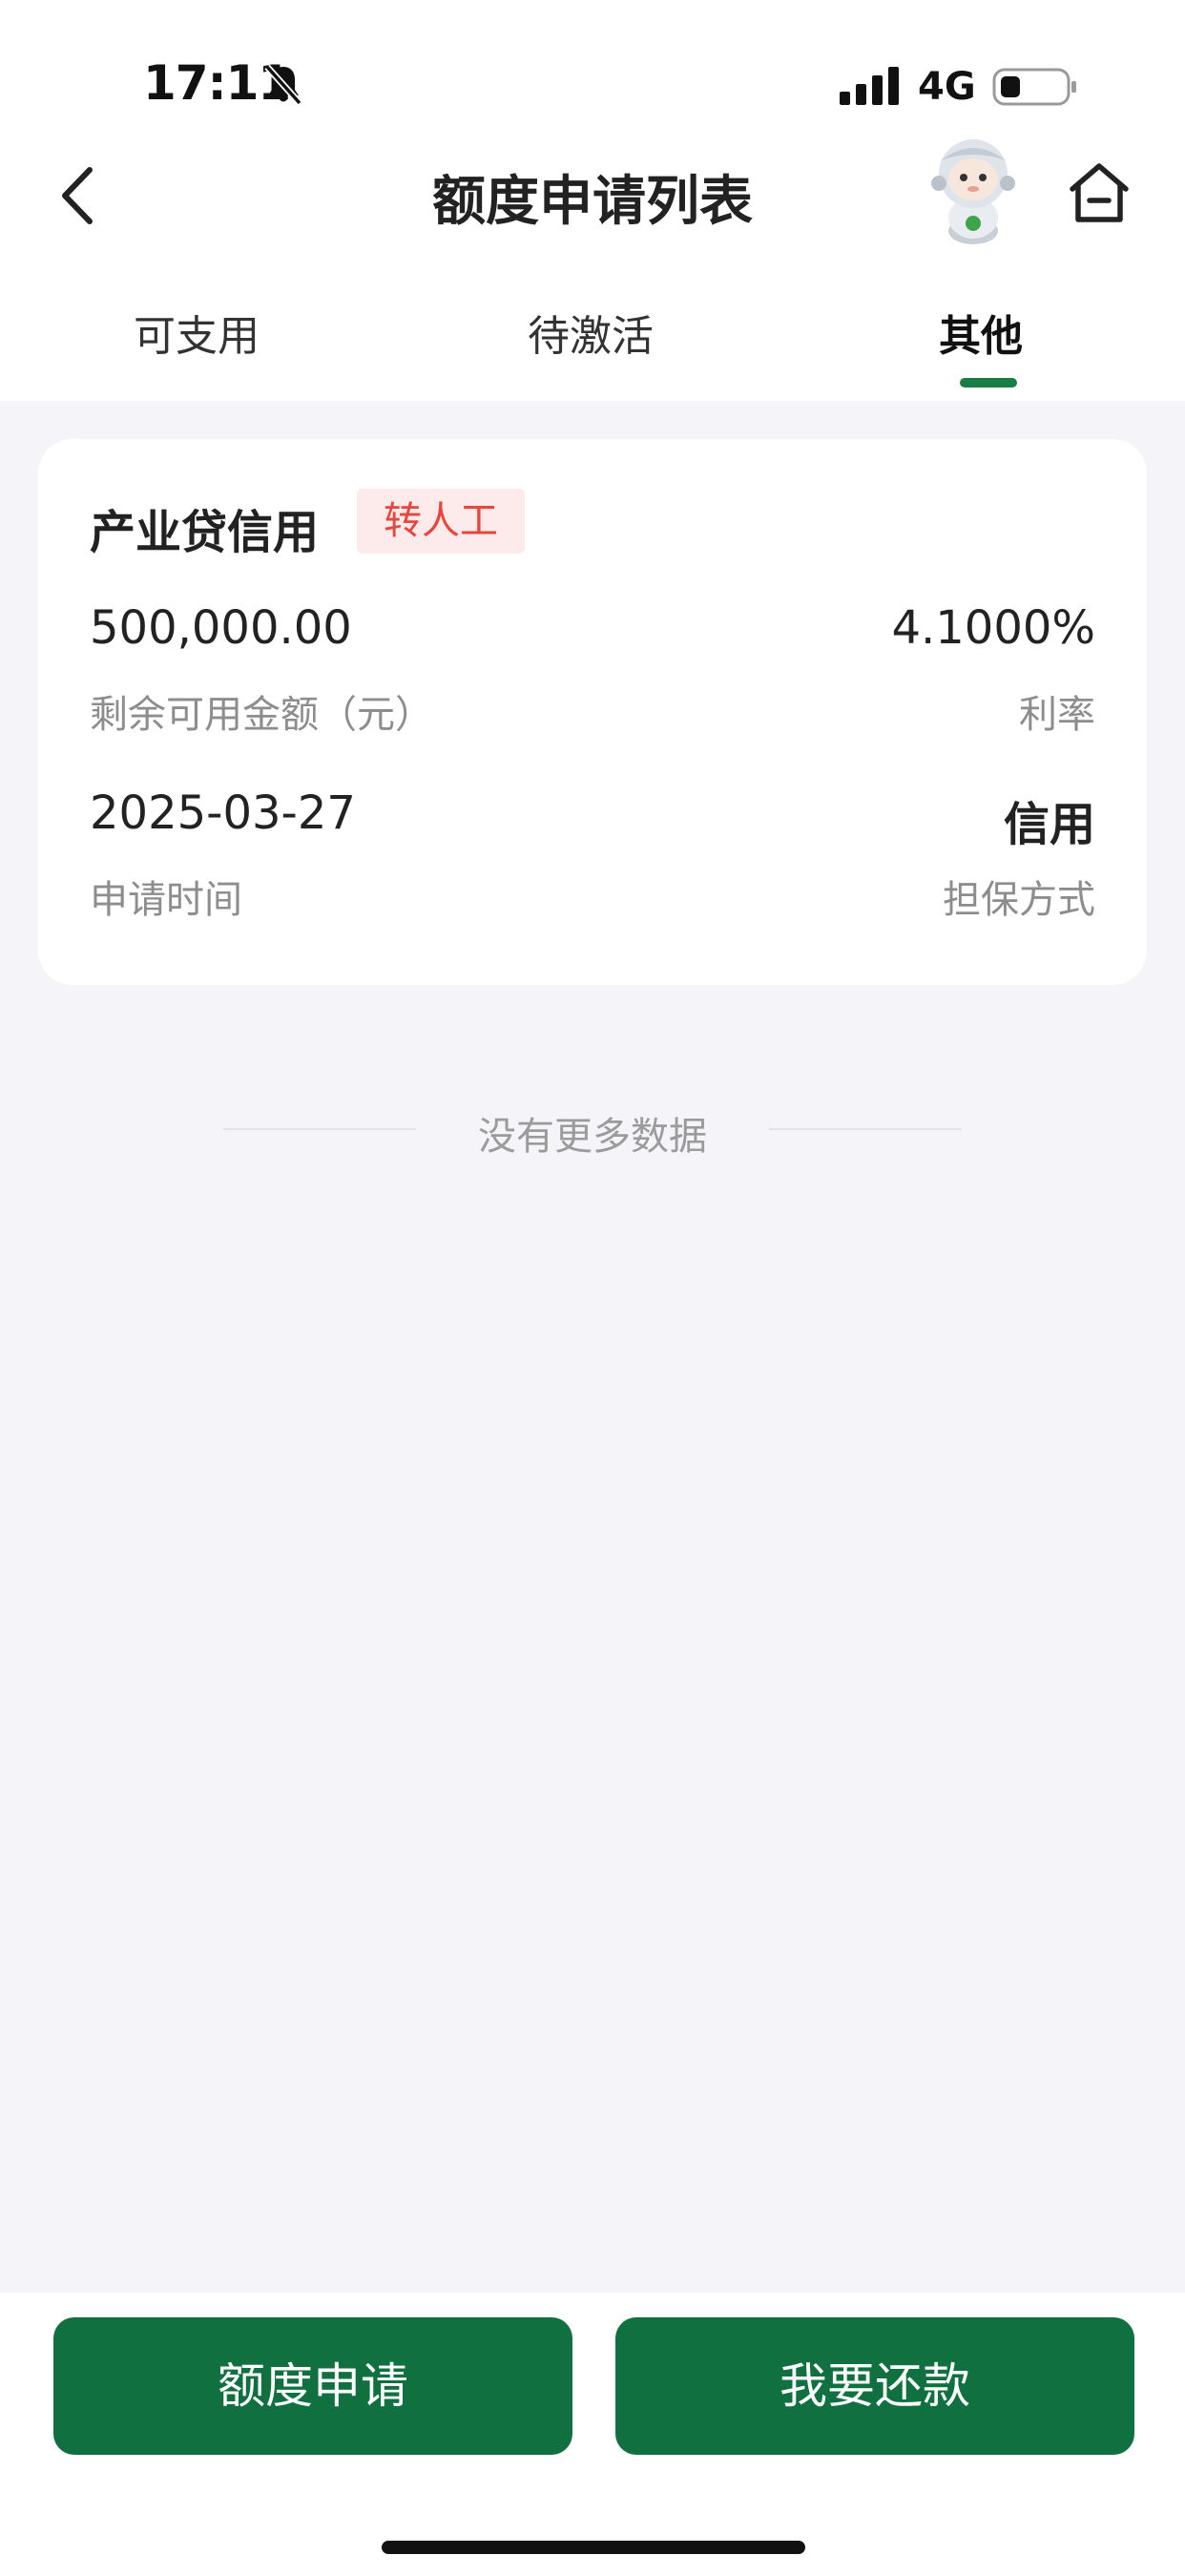  What do you see at coordinates (592, 196) in the screenshot?
I see `nav-bar: 额度申请列表` at bounding box center [592, 196].